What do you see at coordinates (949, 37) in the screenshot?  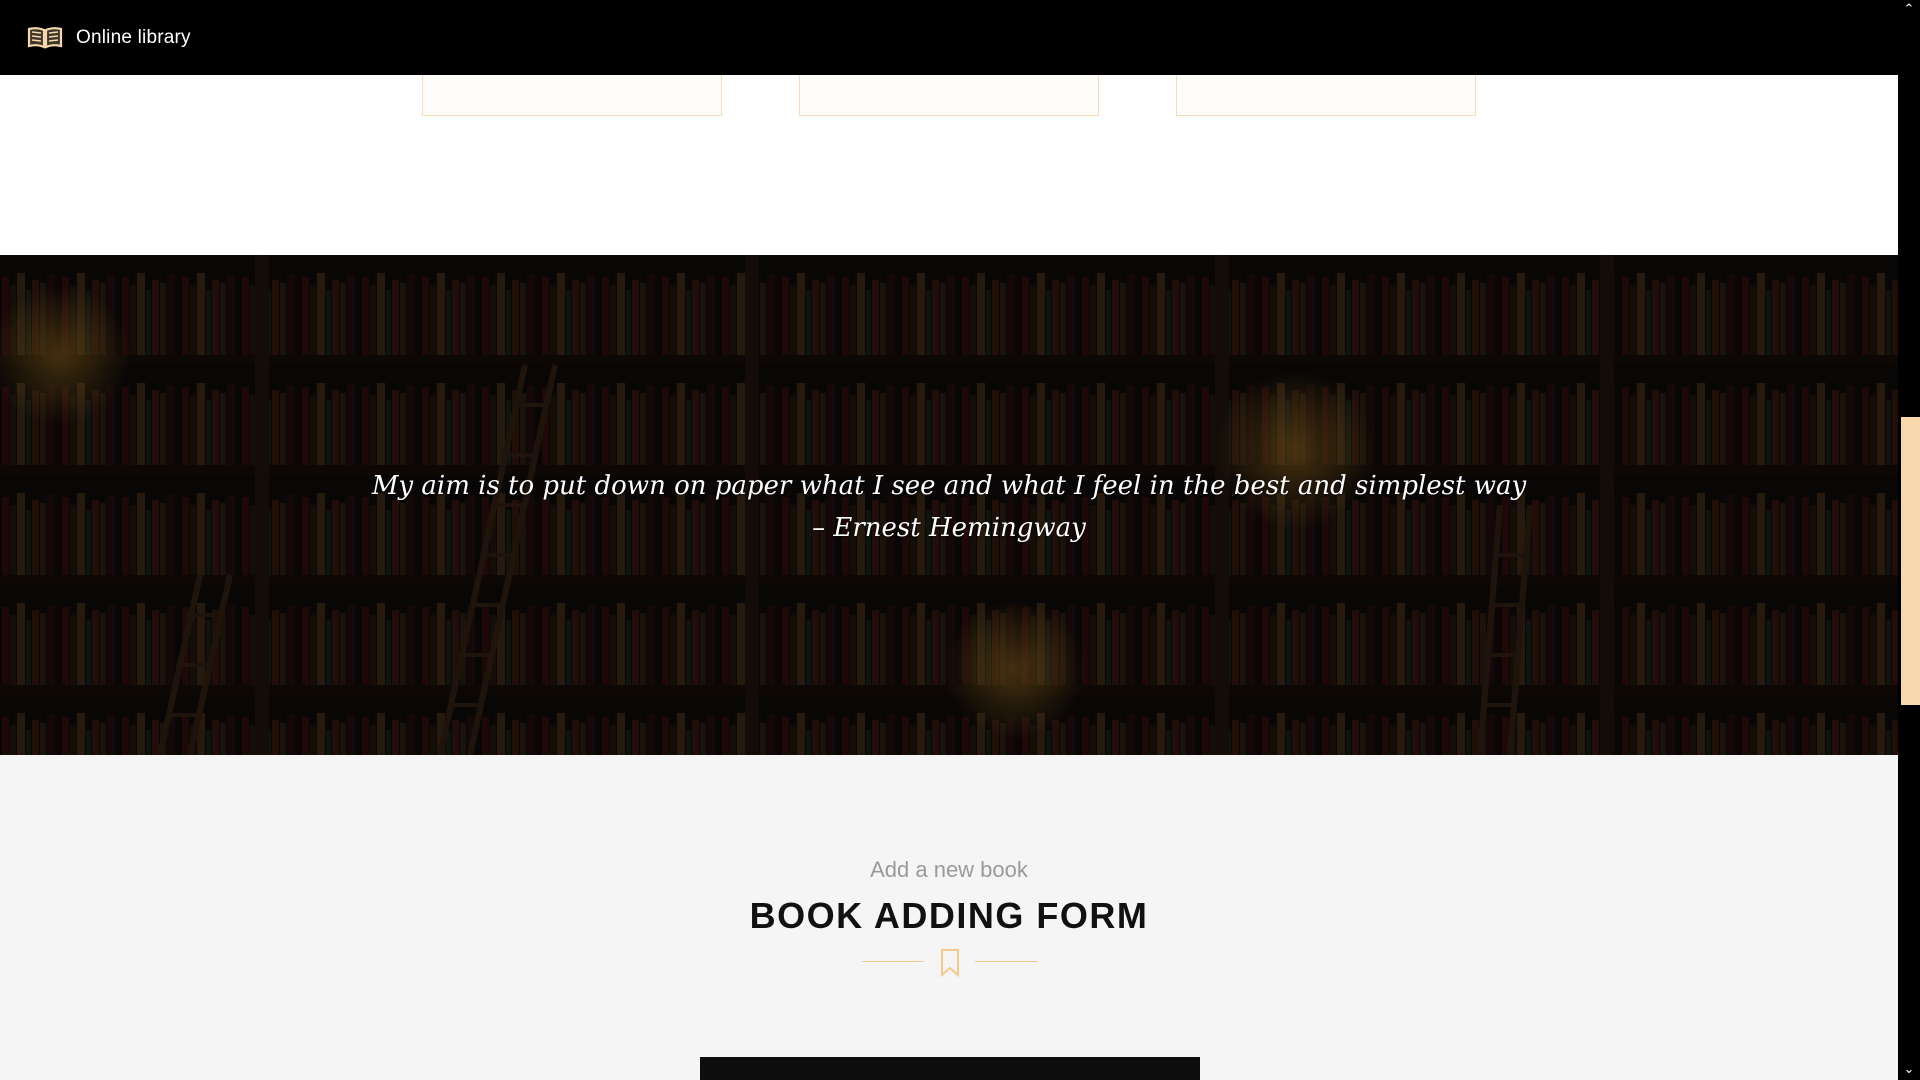 I see `top-navbar: Online library` at bounding box center [949, 37].